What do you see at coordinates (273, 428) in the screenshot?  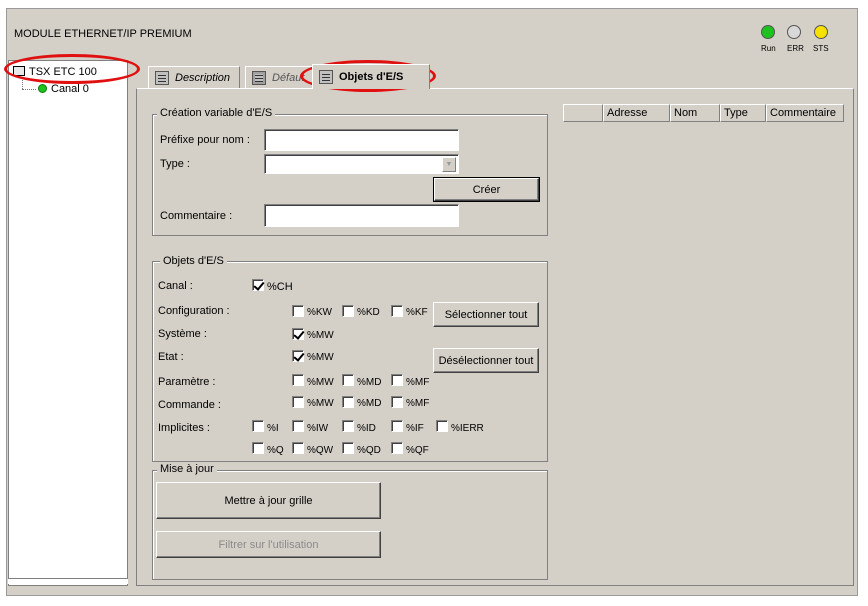 I see `checkbox-imp-i-label: %I` at bounding box center [273, 428].